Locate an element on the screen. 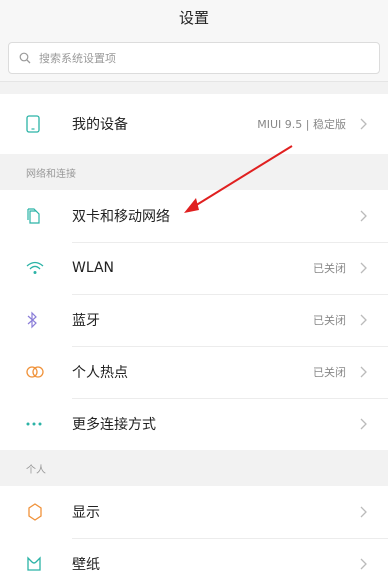 The height and width of the screenshot is (588, 388). my-device-label: 我的设备 is located at coordinates (100, 125).